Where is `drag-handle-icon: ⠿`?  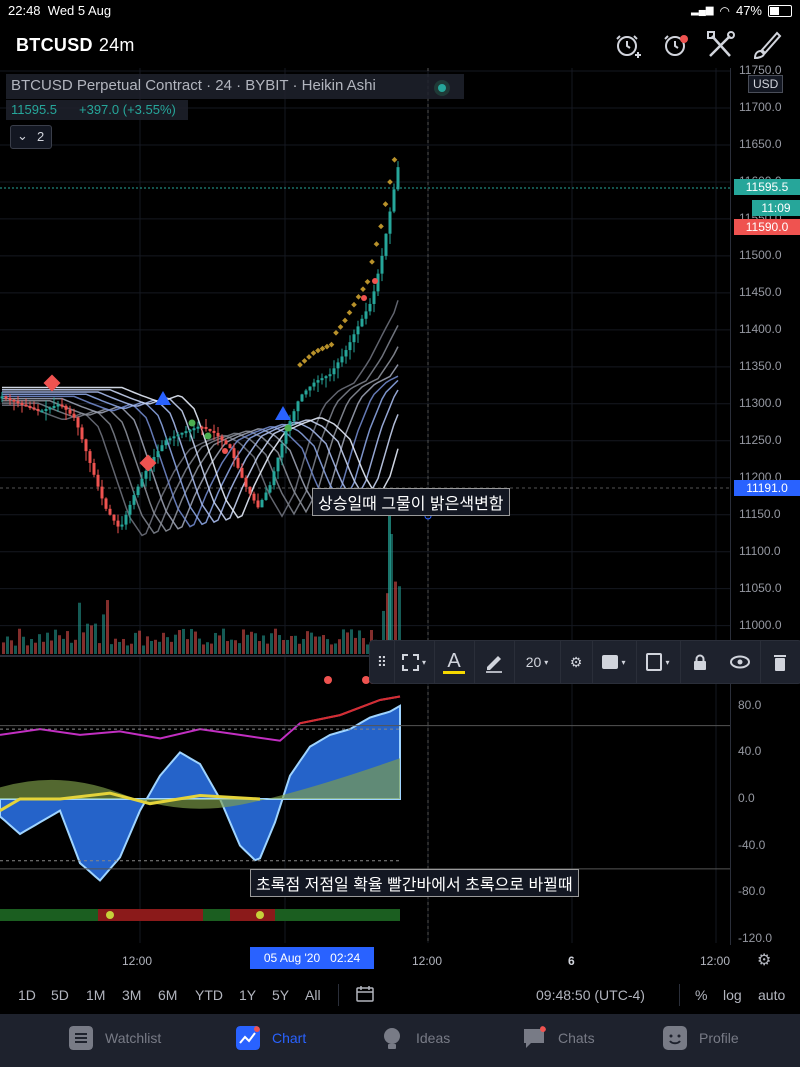
drag-handle-icon: ⠿ is located at coordinates (382, 662).